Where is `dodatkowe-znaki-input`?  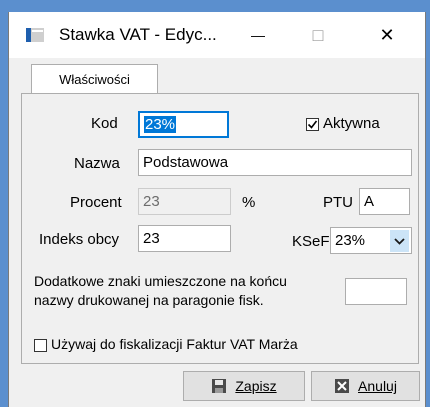
dodatkowe-znaki-input is located at coordinates (376, 291).